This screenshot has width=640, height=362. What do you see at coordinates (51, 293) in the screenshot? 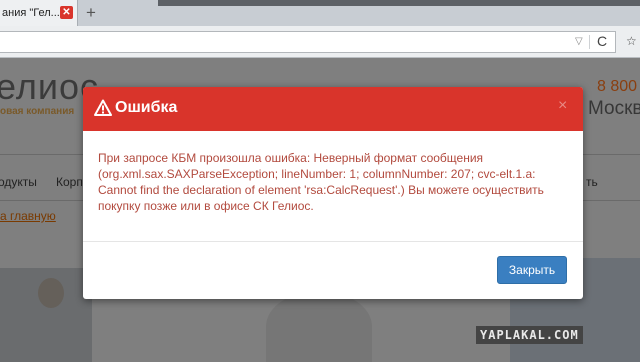
I see `promo-photo-detail` at bounding box center [51, 293].